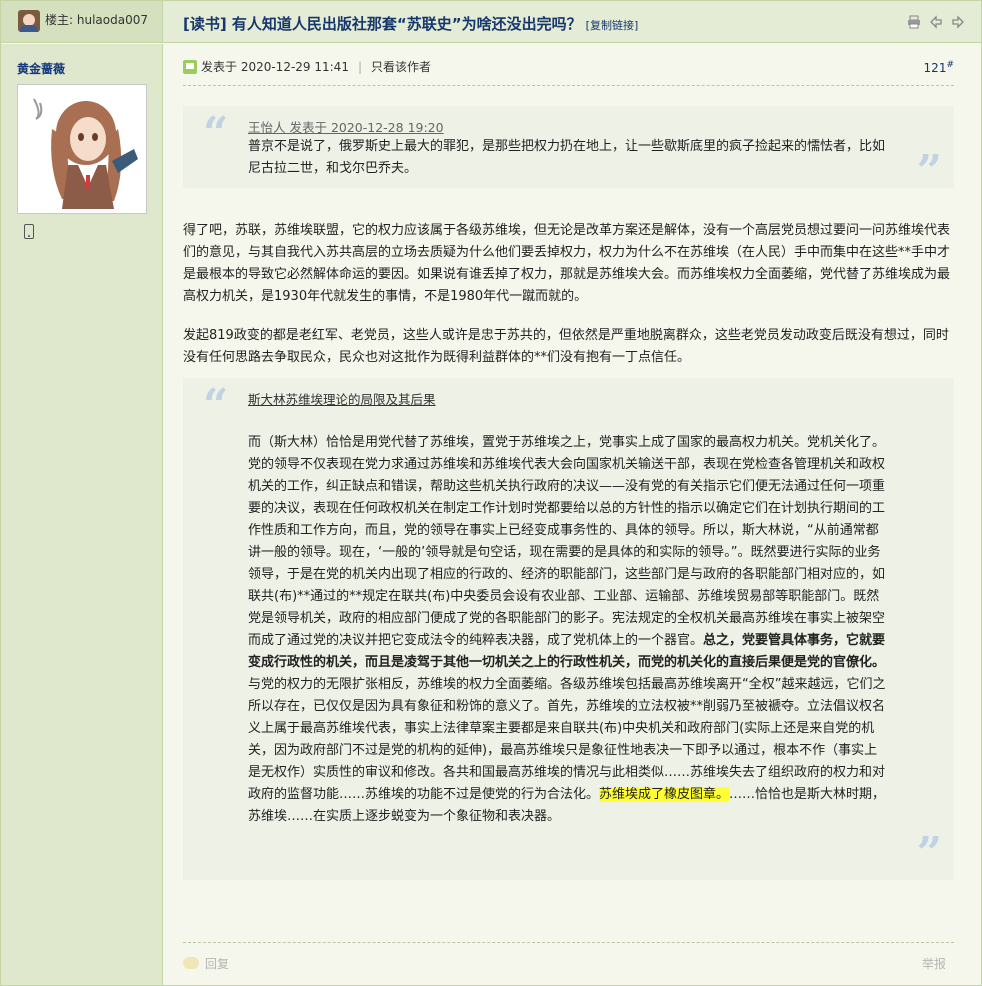  What do you see at coordinates (29, 231) in the screenshot?
I see `mobile-icon` at bounding box center [29, 231].